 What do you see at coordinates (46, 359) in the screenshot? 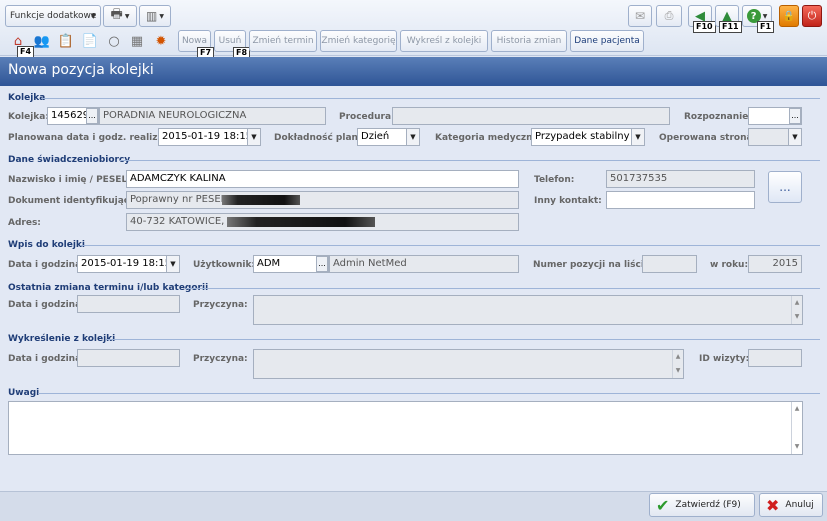
I see `wykreslenie-data-label: Data i godzina:` at bounding box center [46, 359].